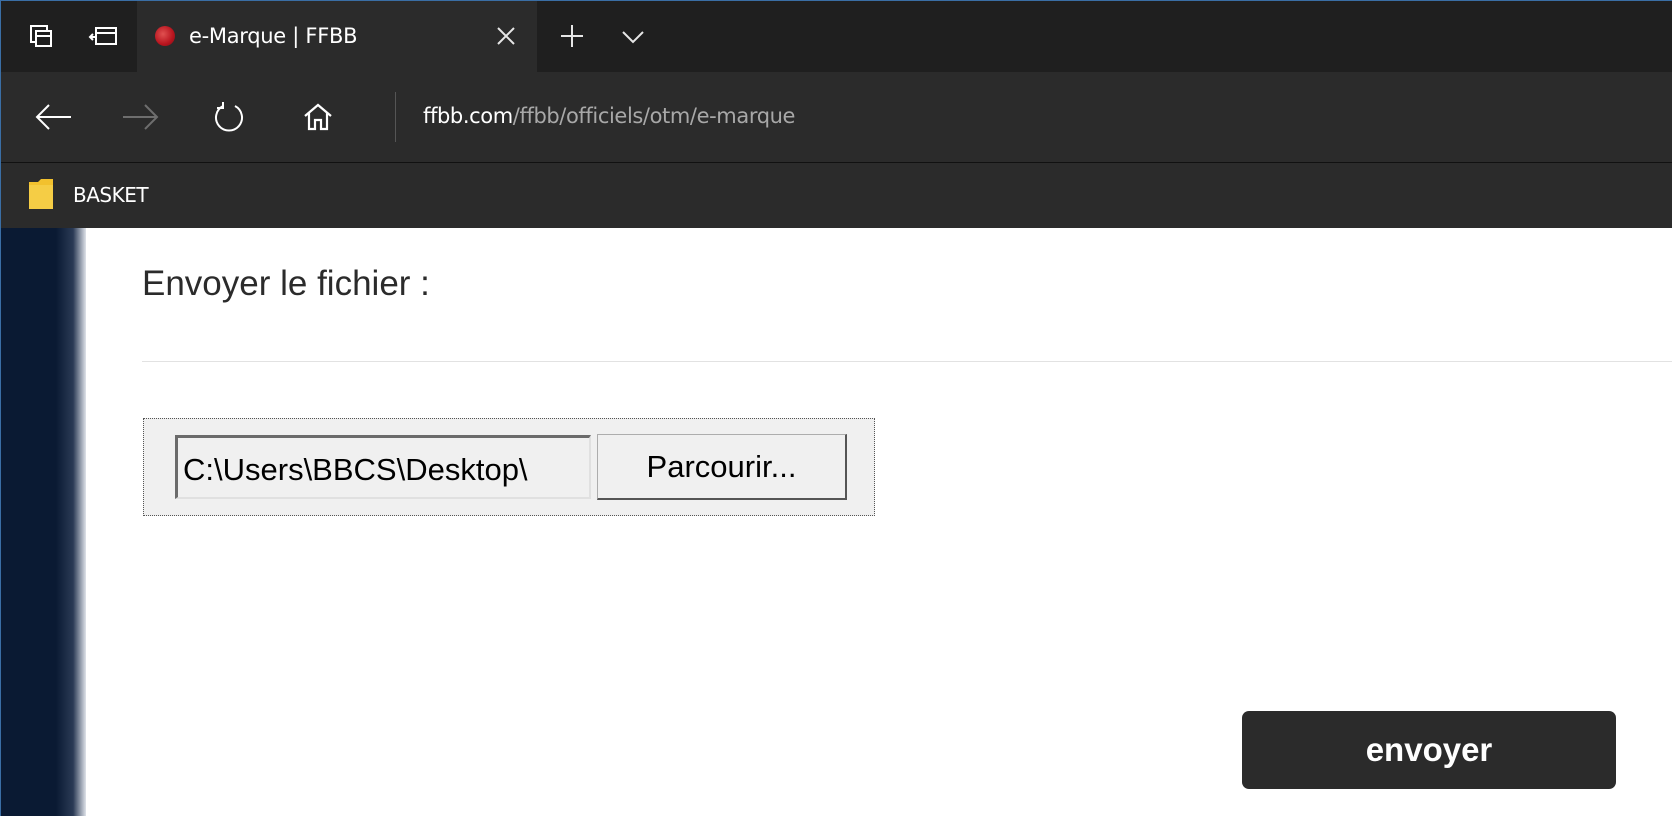 This screenshot has height=816, width=1672. What do you see at coordinates (355, 469) in the screenshot?
I see `file-path-value: C:\Users\BBCS\Desktop\` at bounding box center [355, 469].